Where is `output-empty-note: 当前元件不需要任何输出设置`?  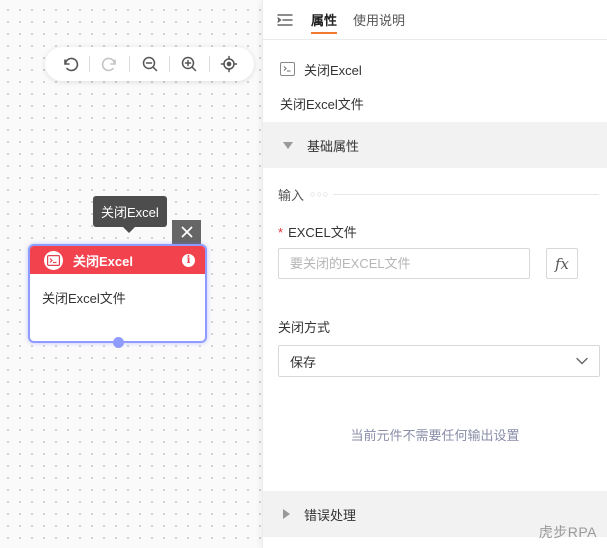
output-empty-note: 当前元件不需要任何输出设置 is located at coordinates (435, 435).